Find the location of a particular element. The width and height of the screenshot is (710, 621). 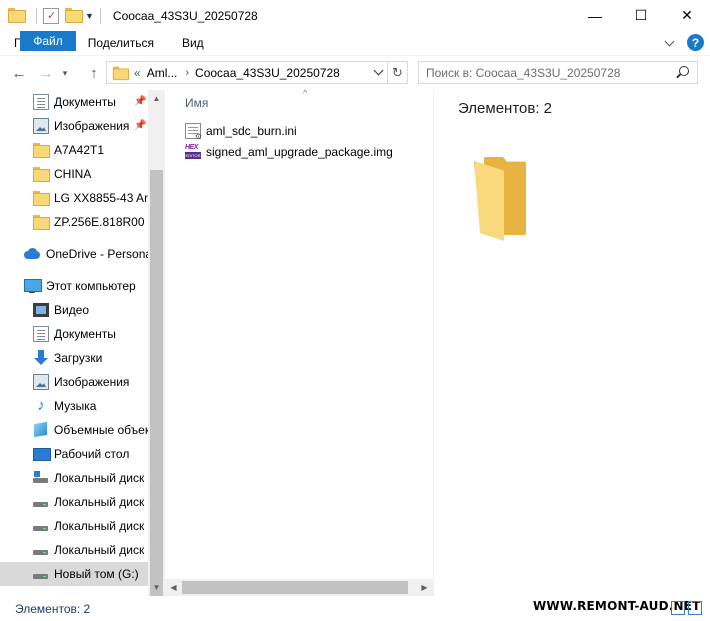

sort-ascending-icon: ^ is located at coordinates (305, 93).